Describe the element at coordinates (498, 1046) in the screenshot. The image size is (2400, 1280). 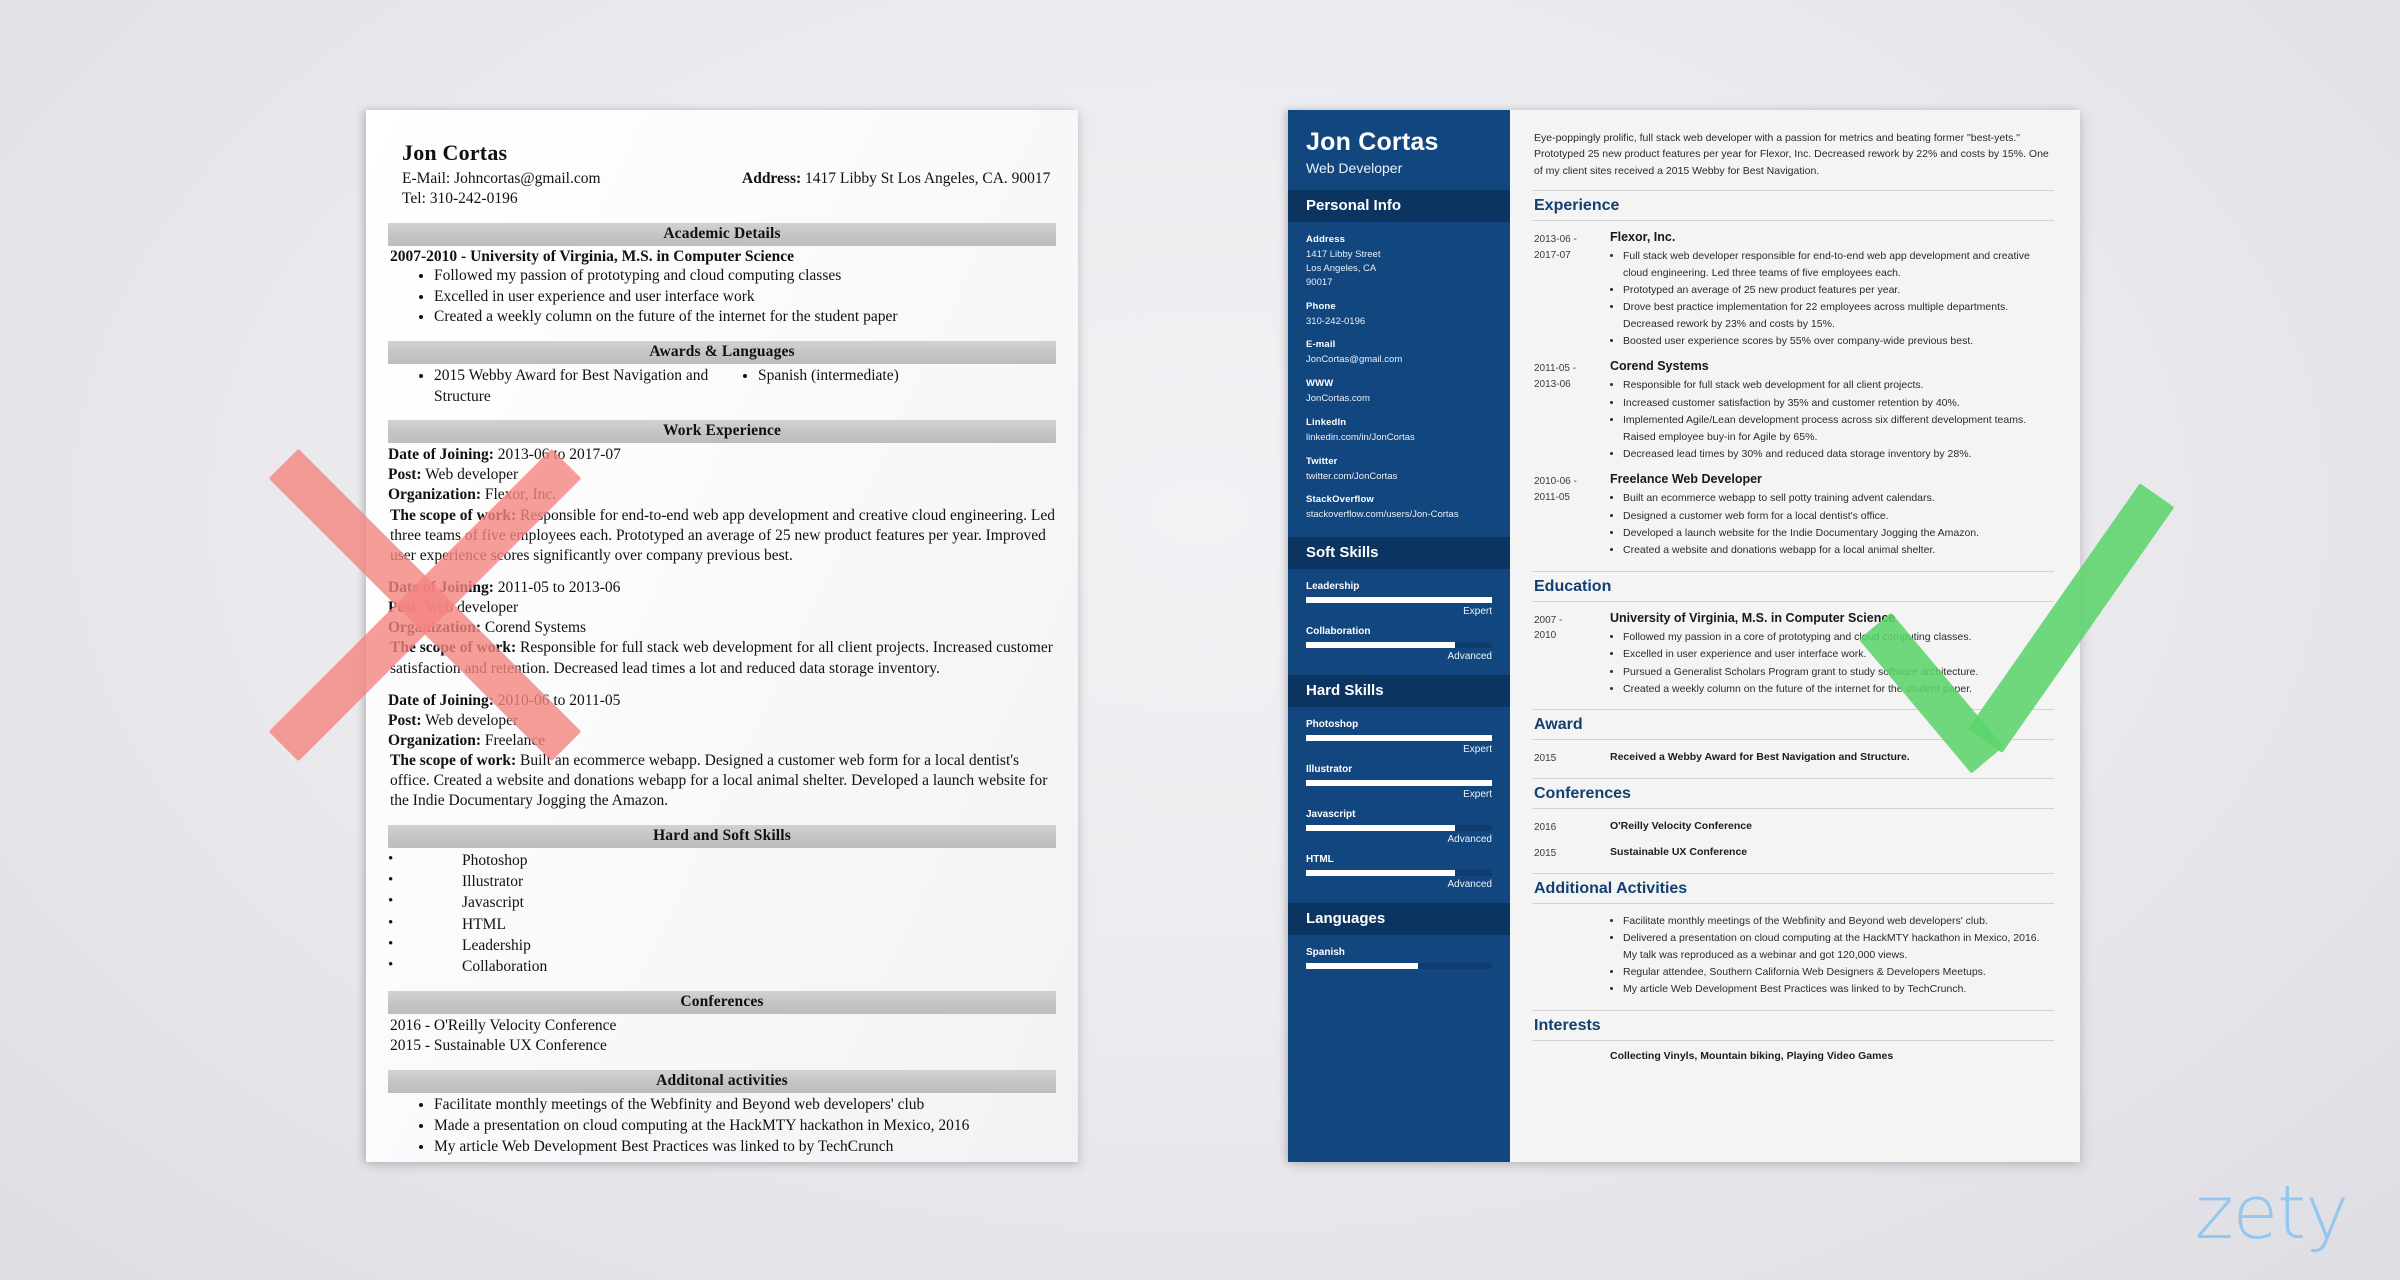
I see `bad-conference-line: 2015 - Sustainable UX Conference` at that location.